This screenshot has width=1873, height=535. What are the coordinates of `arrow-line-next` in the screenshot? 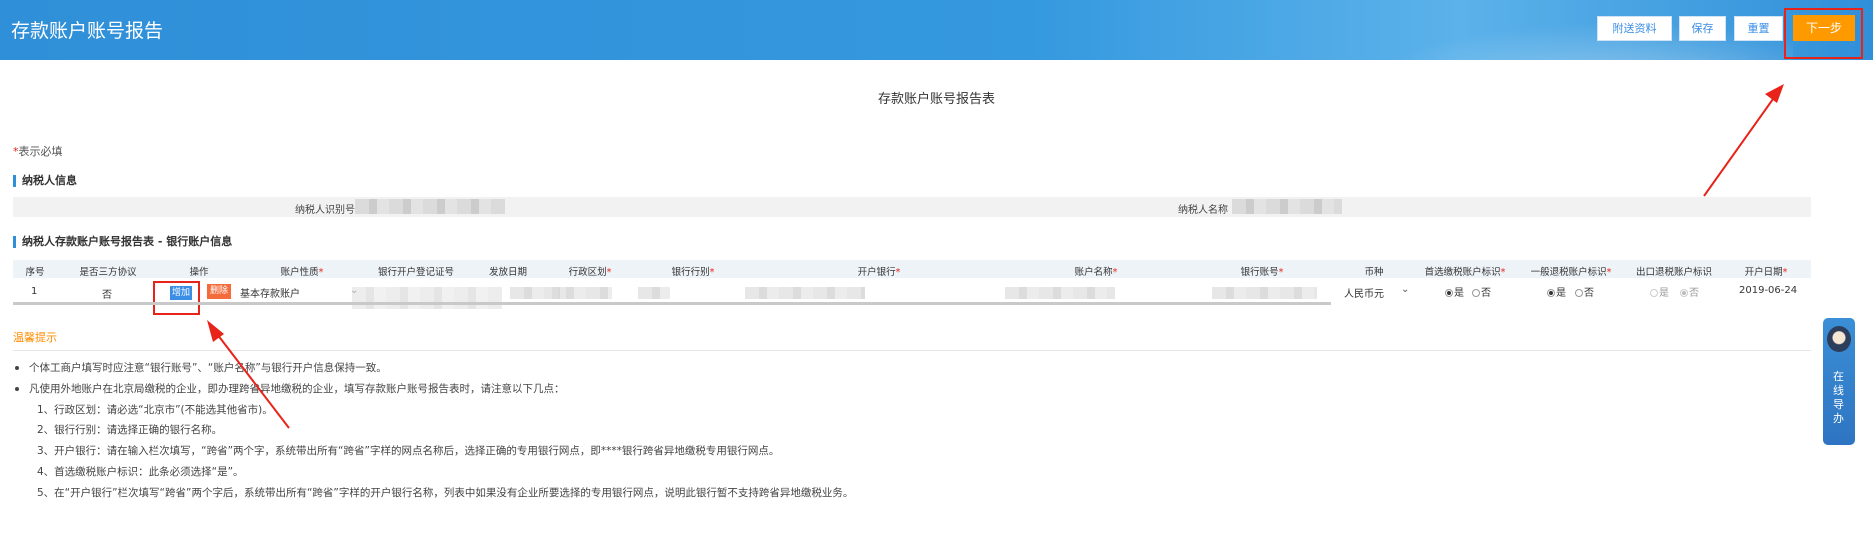 It's located at (1741, 144).